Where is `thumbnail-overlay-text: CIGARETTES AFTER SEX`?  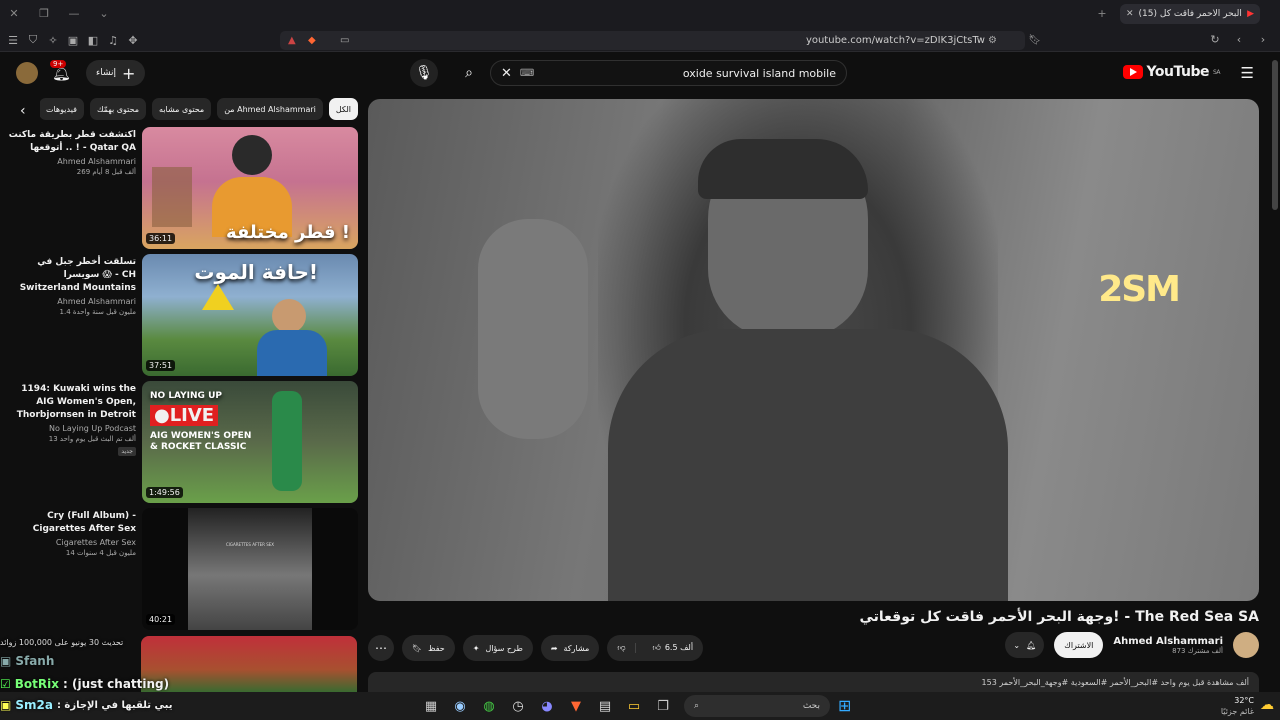
thumbnail-overlay-text: CIGARETTES AFTER SEX is located at coordinates (250, 544).